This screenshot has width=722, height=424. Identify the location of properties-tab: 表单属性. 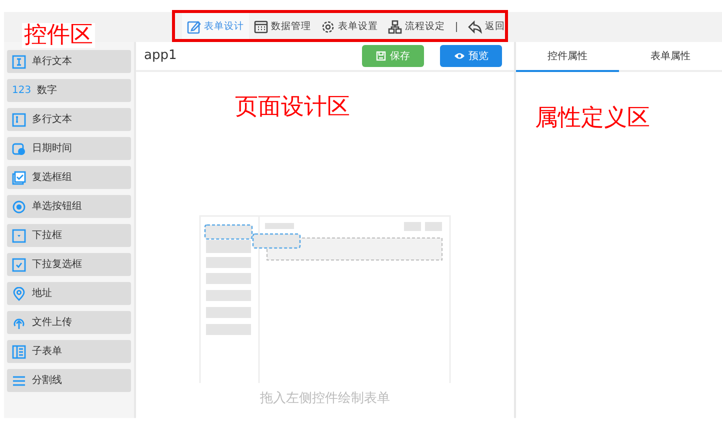
(670, 57).